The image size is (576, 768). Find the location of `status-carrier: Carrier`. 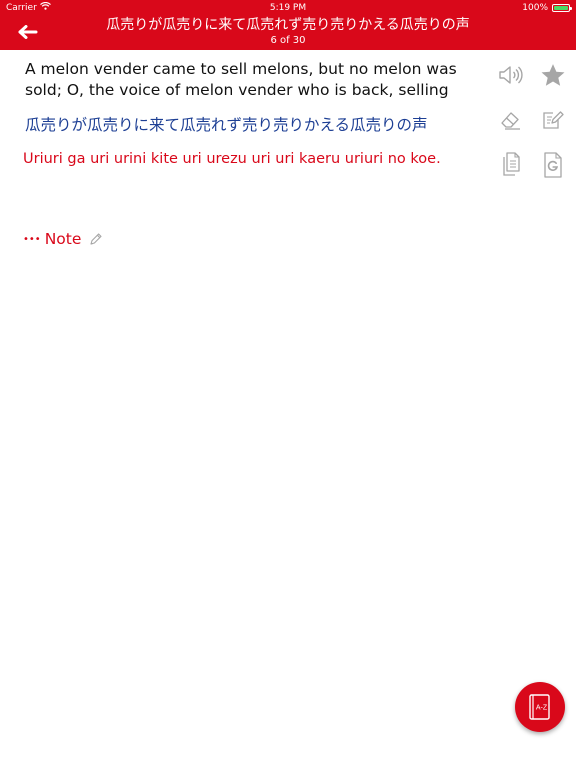

status-carrier: Carrier is located at coordinates (28, 8).